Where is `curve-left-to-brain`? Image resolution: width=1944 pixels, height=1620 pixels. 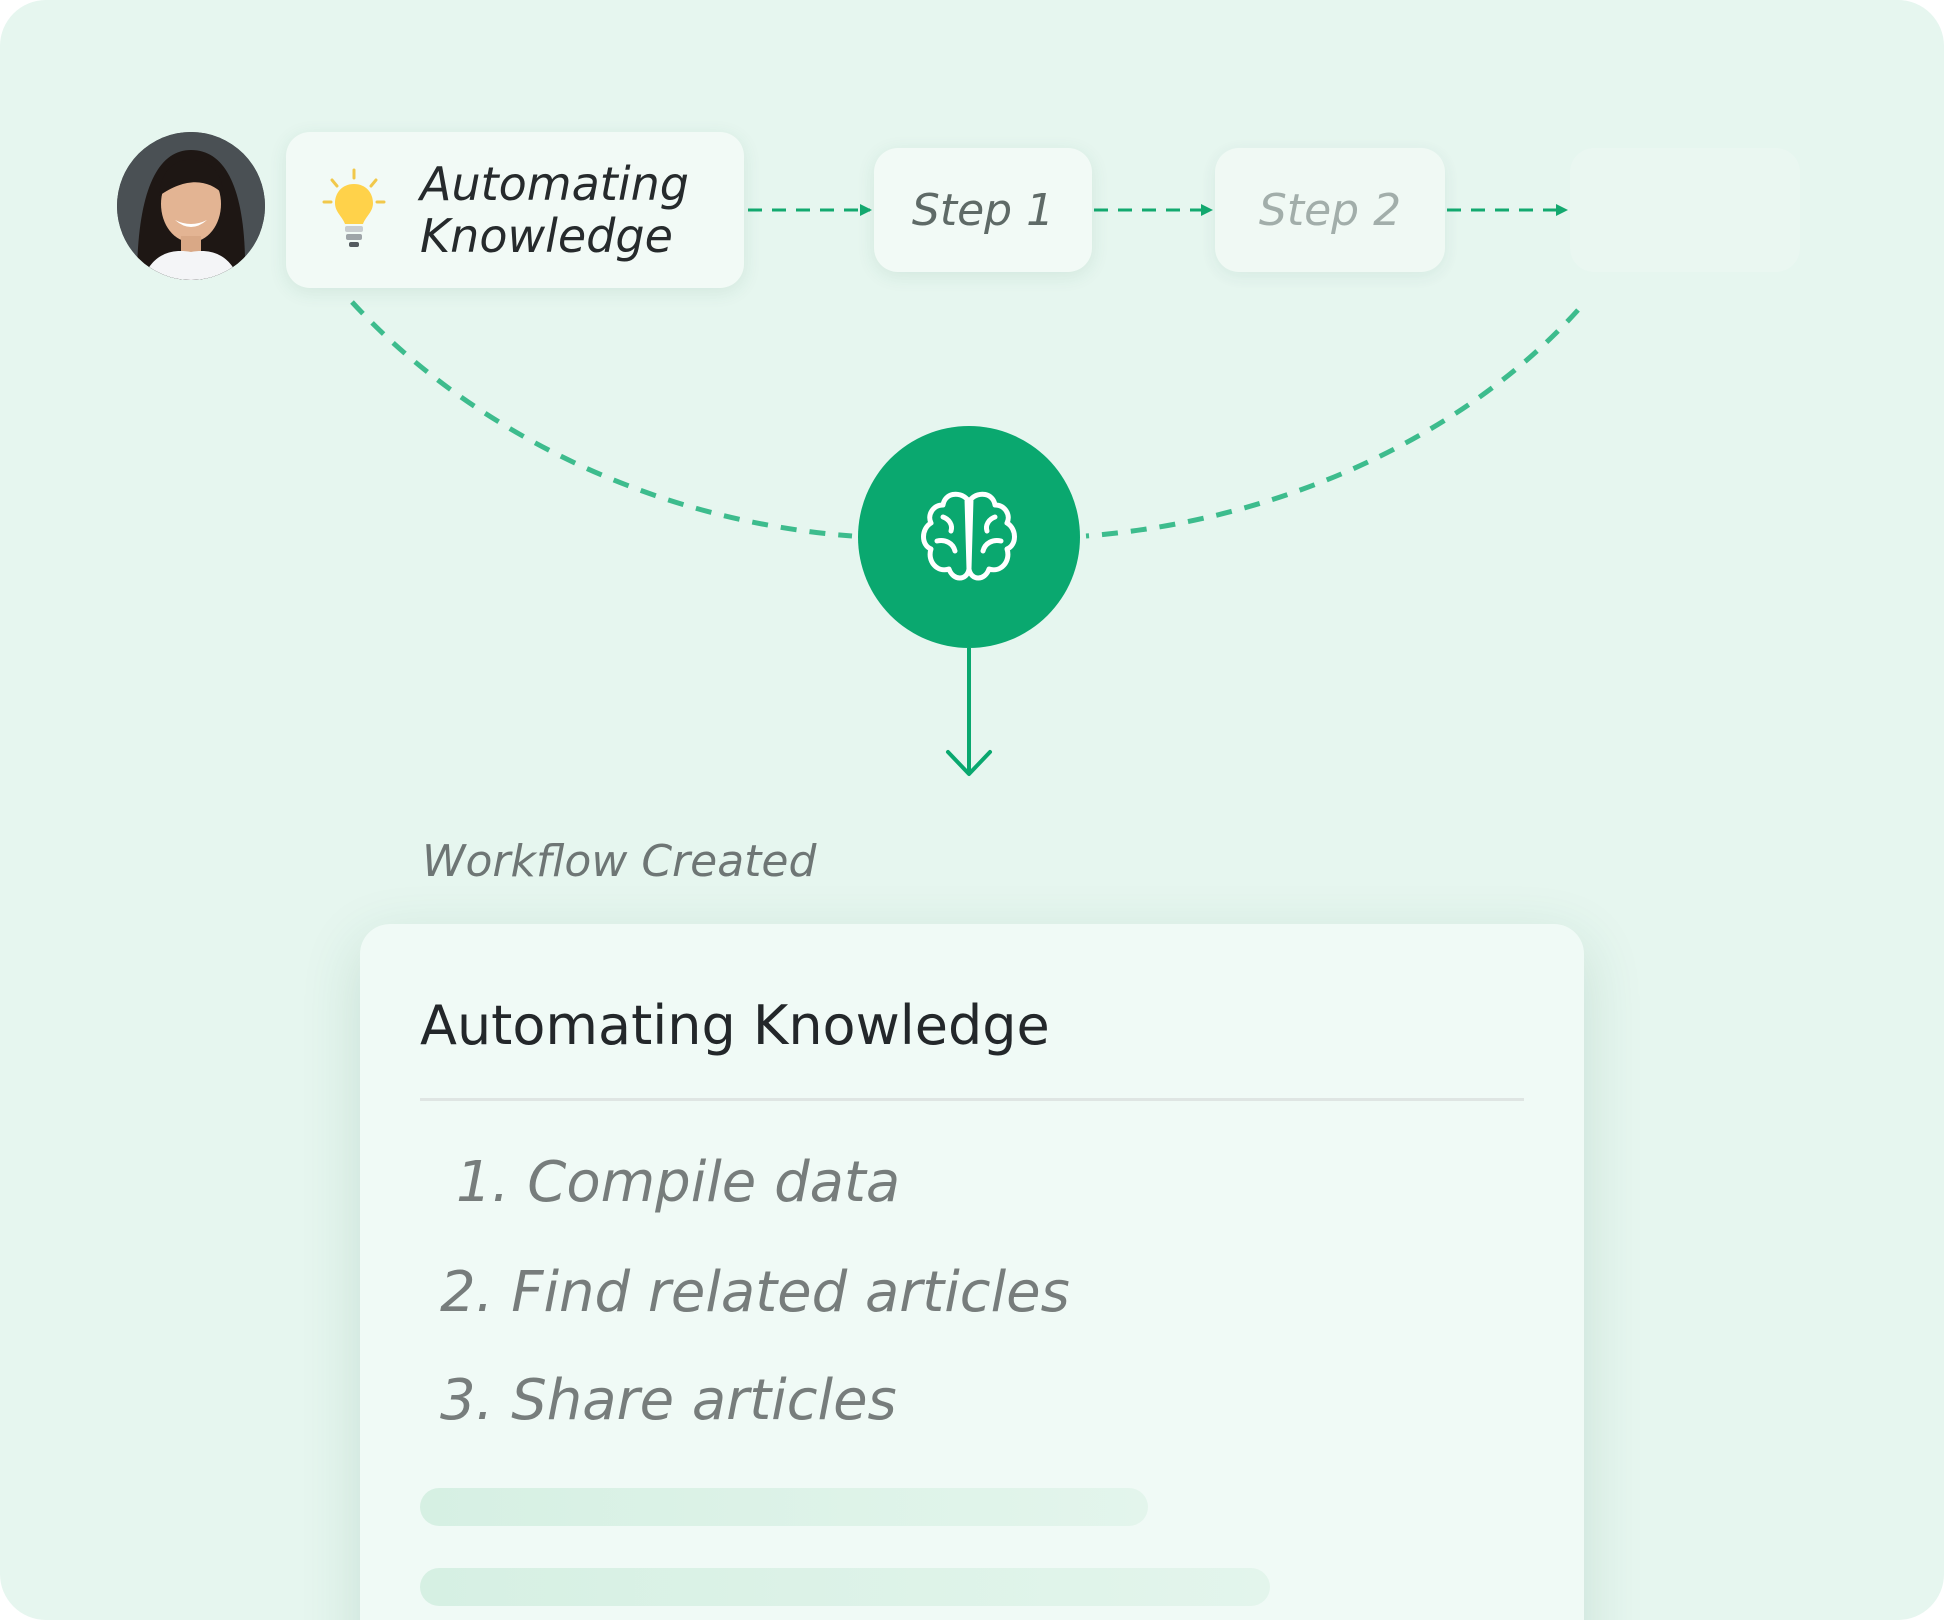 curve-left-to-brain is located at coordinates (601, 419).